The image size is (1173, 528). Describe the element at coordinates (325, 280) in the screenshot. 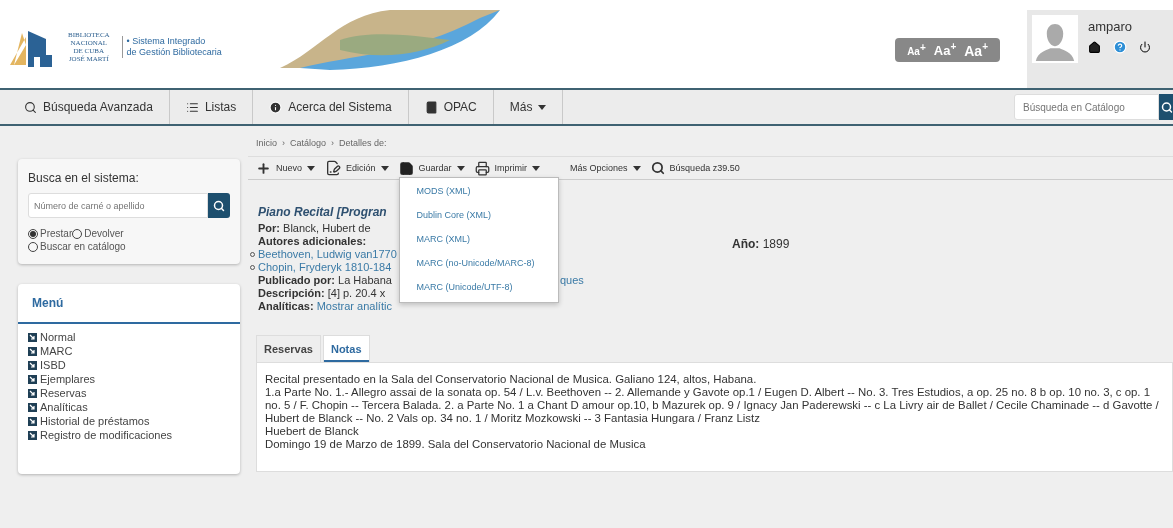

I see `record-field: Publicado por: La Habana` at that location.